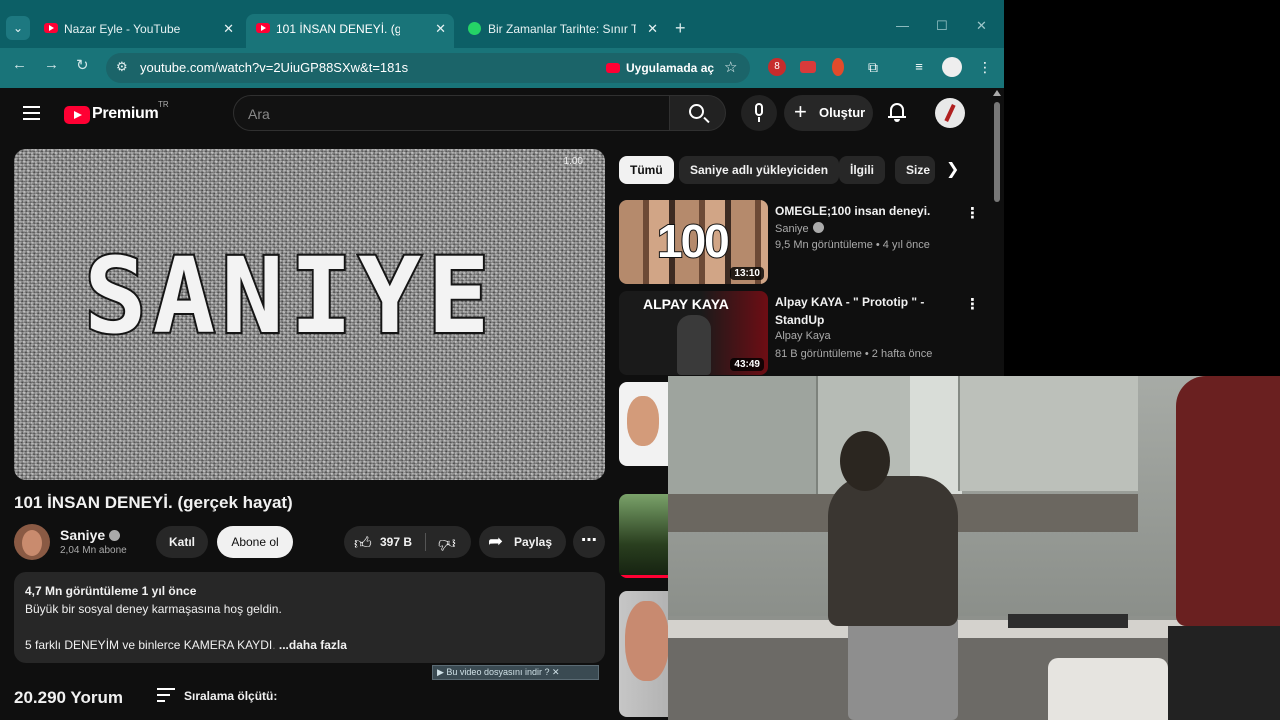 The image size is (1280, 720). Describe the element at coordinates (19, 64) in the screenshot. I see `back-icon: ←` at that location.